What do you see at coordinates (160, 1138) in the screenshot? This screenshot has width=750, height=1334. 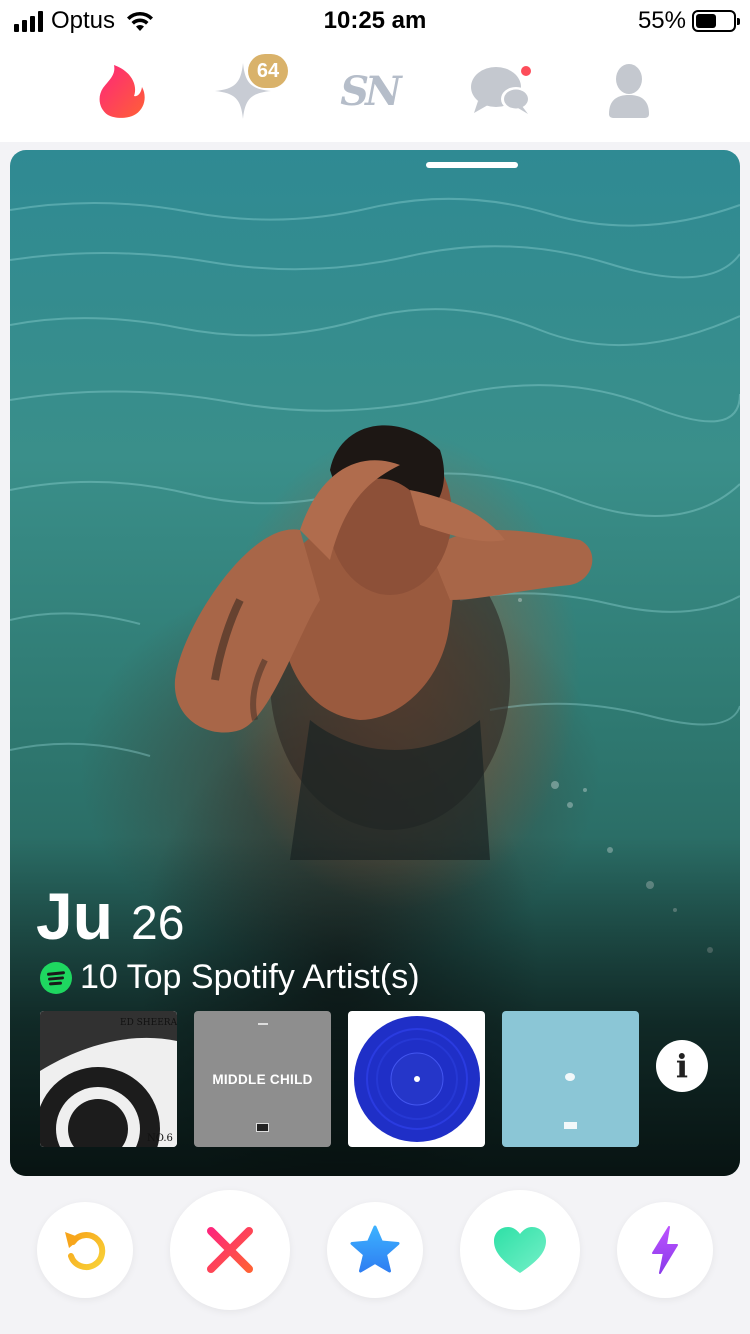 I see `album-title-text: NO.6` at bounding box center [160, 1138].